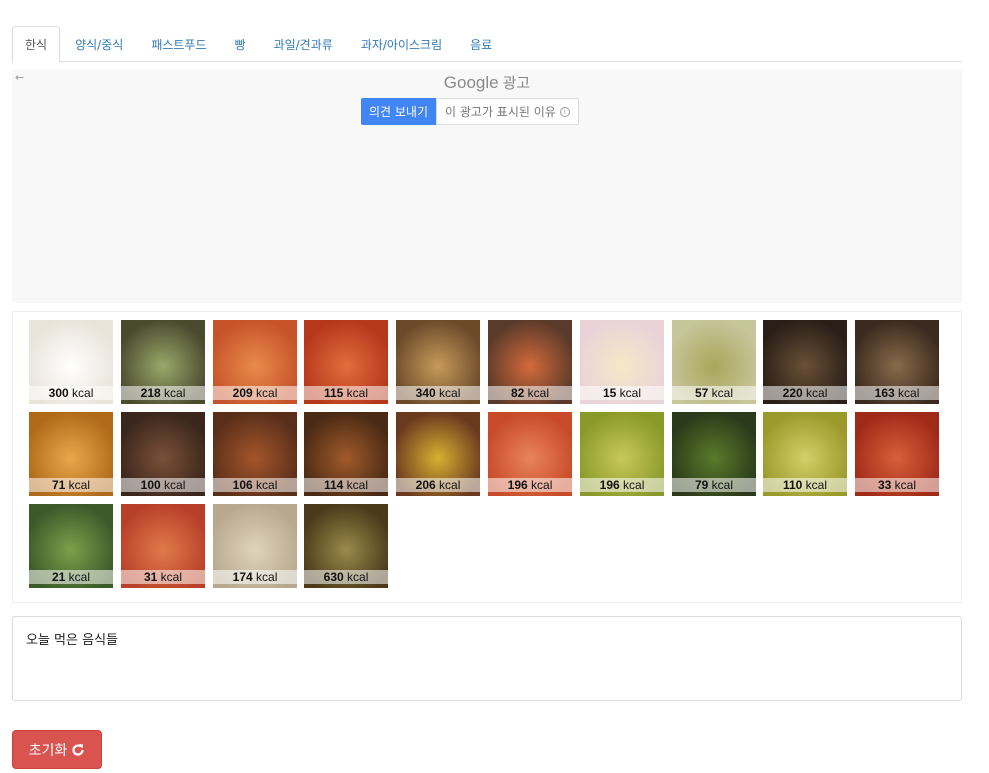 This screenshot has width=989, height=773. Describe the element at coordinates (71, 362) in the screenshot. I see `food-item: 300 kcal` at that location.